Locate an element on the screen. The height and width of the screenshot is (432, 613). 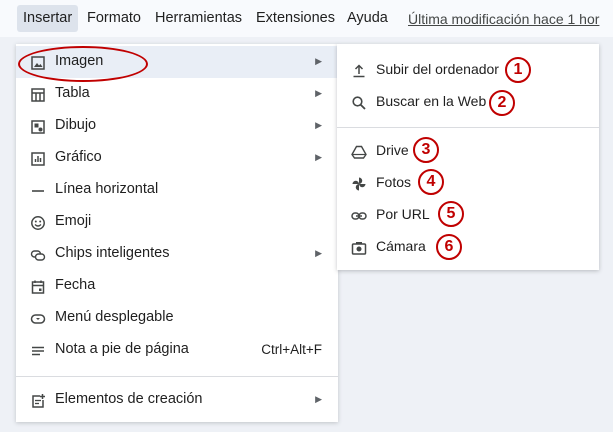
menu-item-dibujo: Dibujo ▶ is located at coordinates (177, 126).